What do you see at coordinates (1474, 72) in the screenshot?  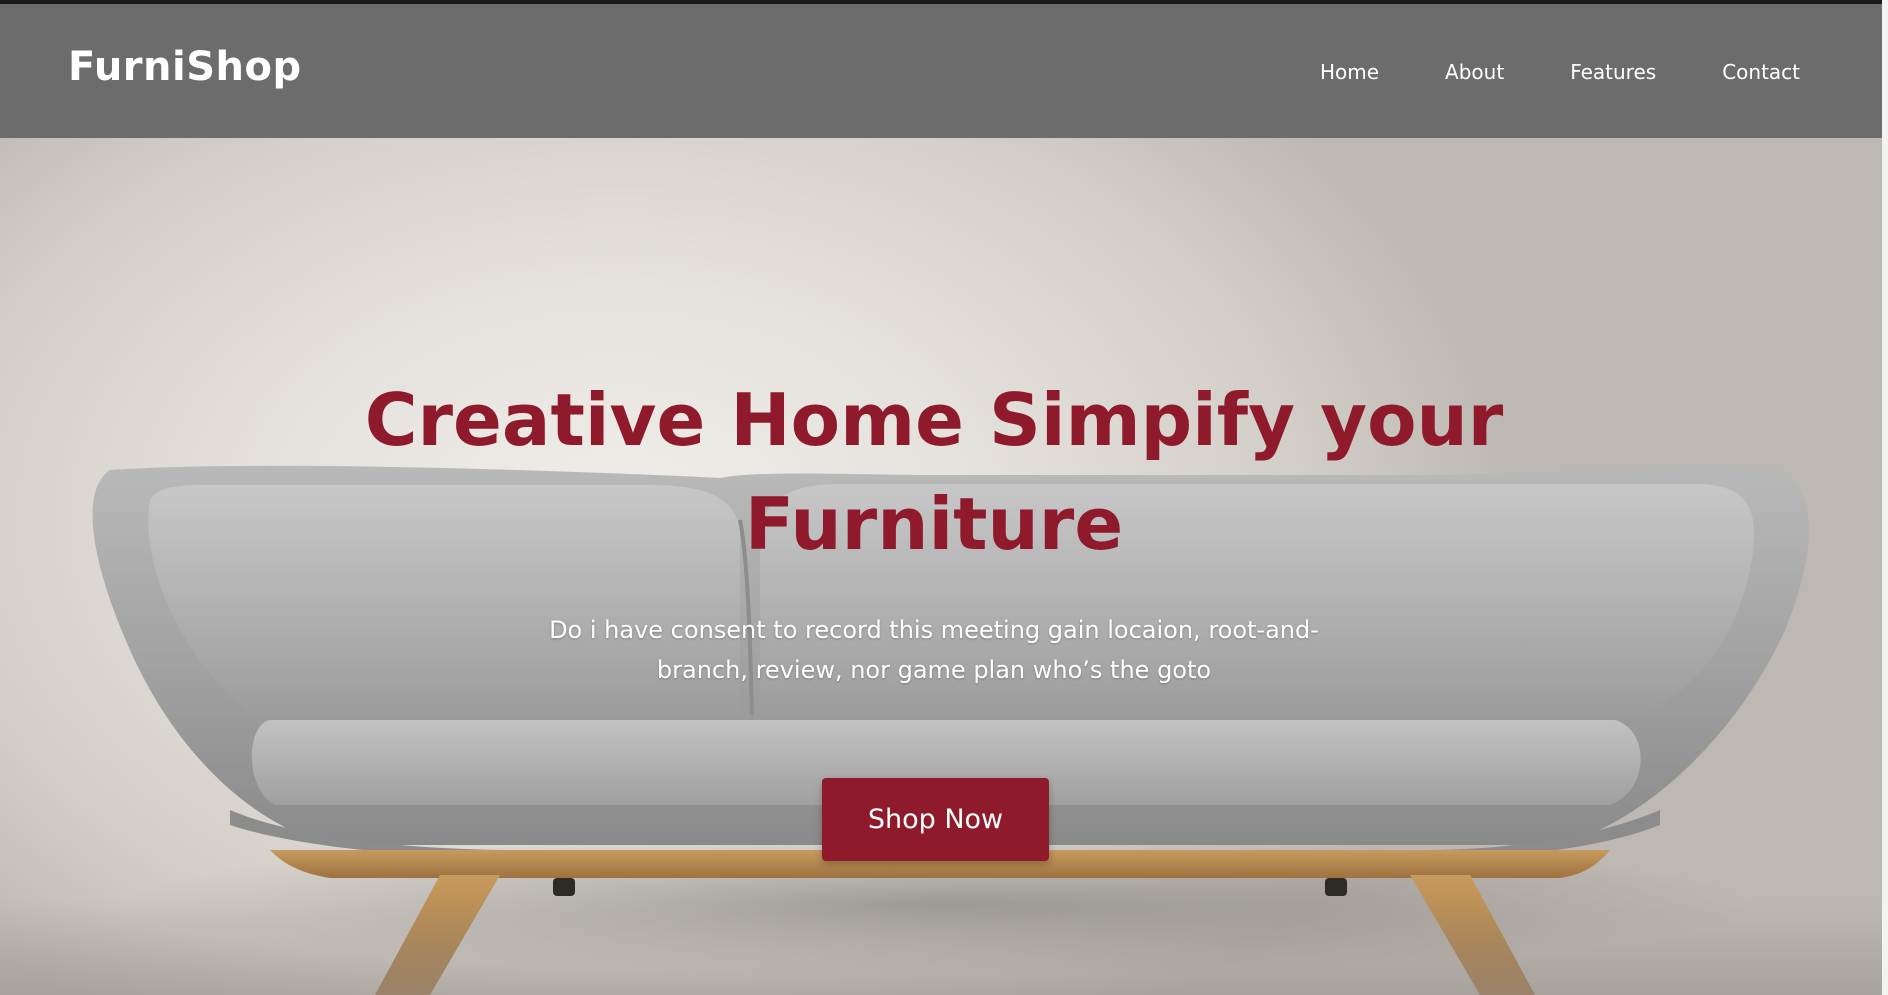 I see `nav-link-about: About` at bounding box center [1474, 72].